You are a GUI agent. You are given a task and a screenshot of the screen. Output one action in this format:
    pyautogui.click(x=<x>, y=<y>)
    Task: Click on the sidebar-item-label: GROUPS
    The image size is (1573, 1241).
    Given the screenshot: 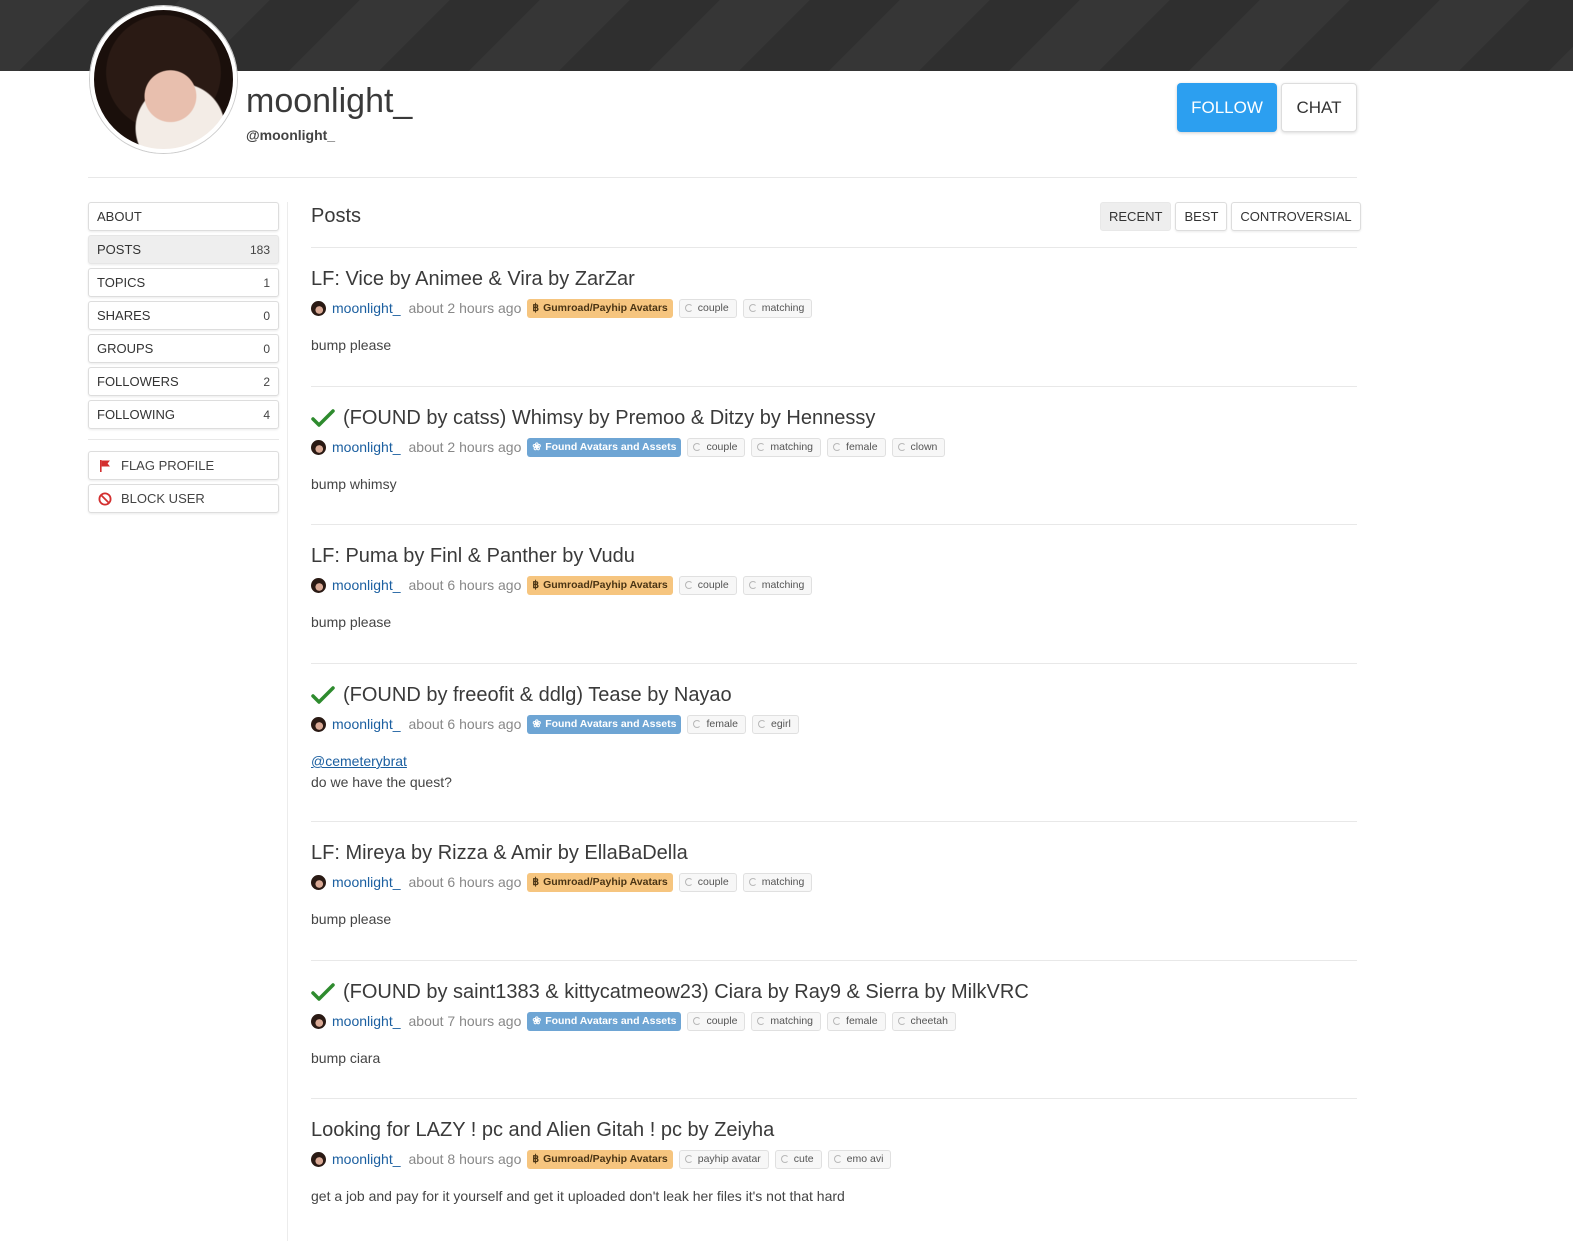 What is the action you would take?
    pyautogui.click(x=125, y=348)
    